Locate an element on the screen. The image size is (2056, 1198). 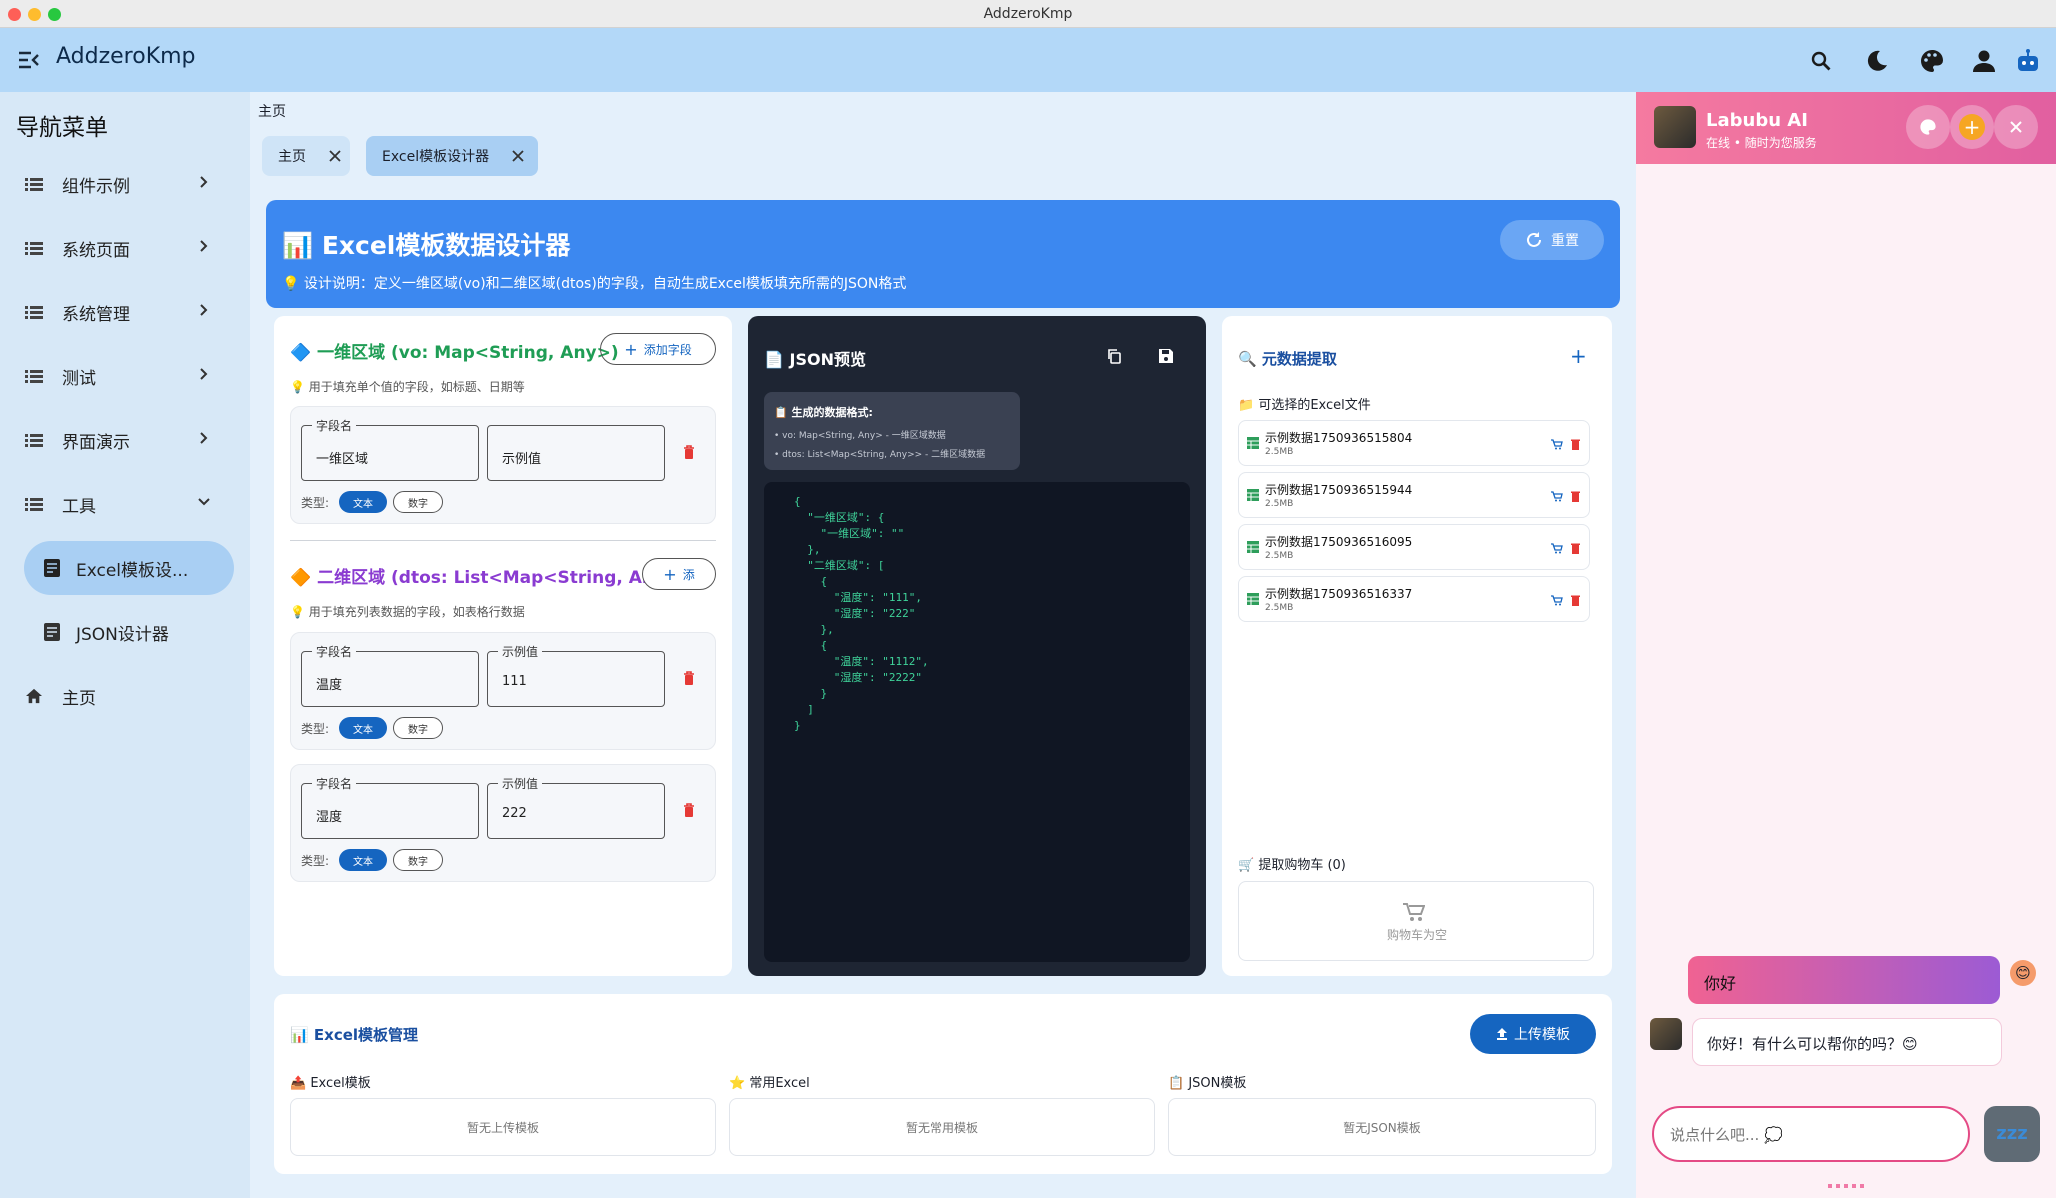
sidebar-item-label: 工具 is located at coordinates (79, 506).